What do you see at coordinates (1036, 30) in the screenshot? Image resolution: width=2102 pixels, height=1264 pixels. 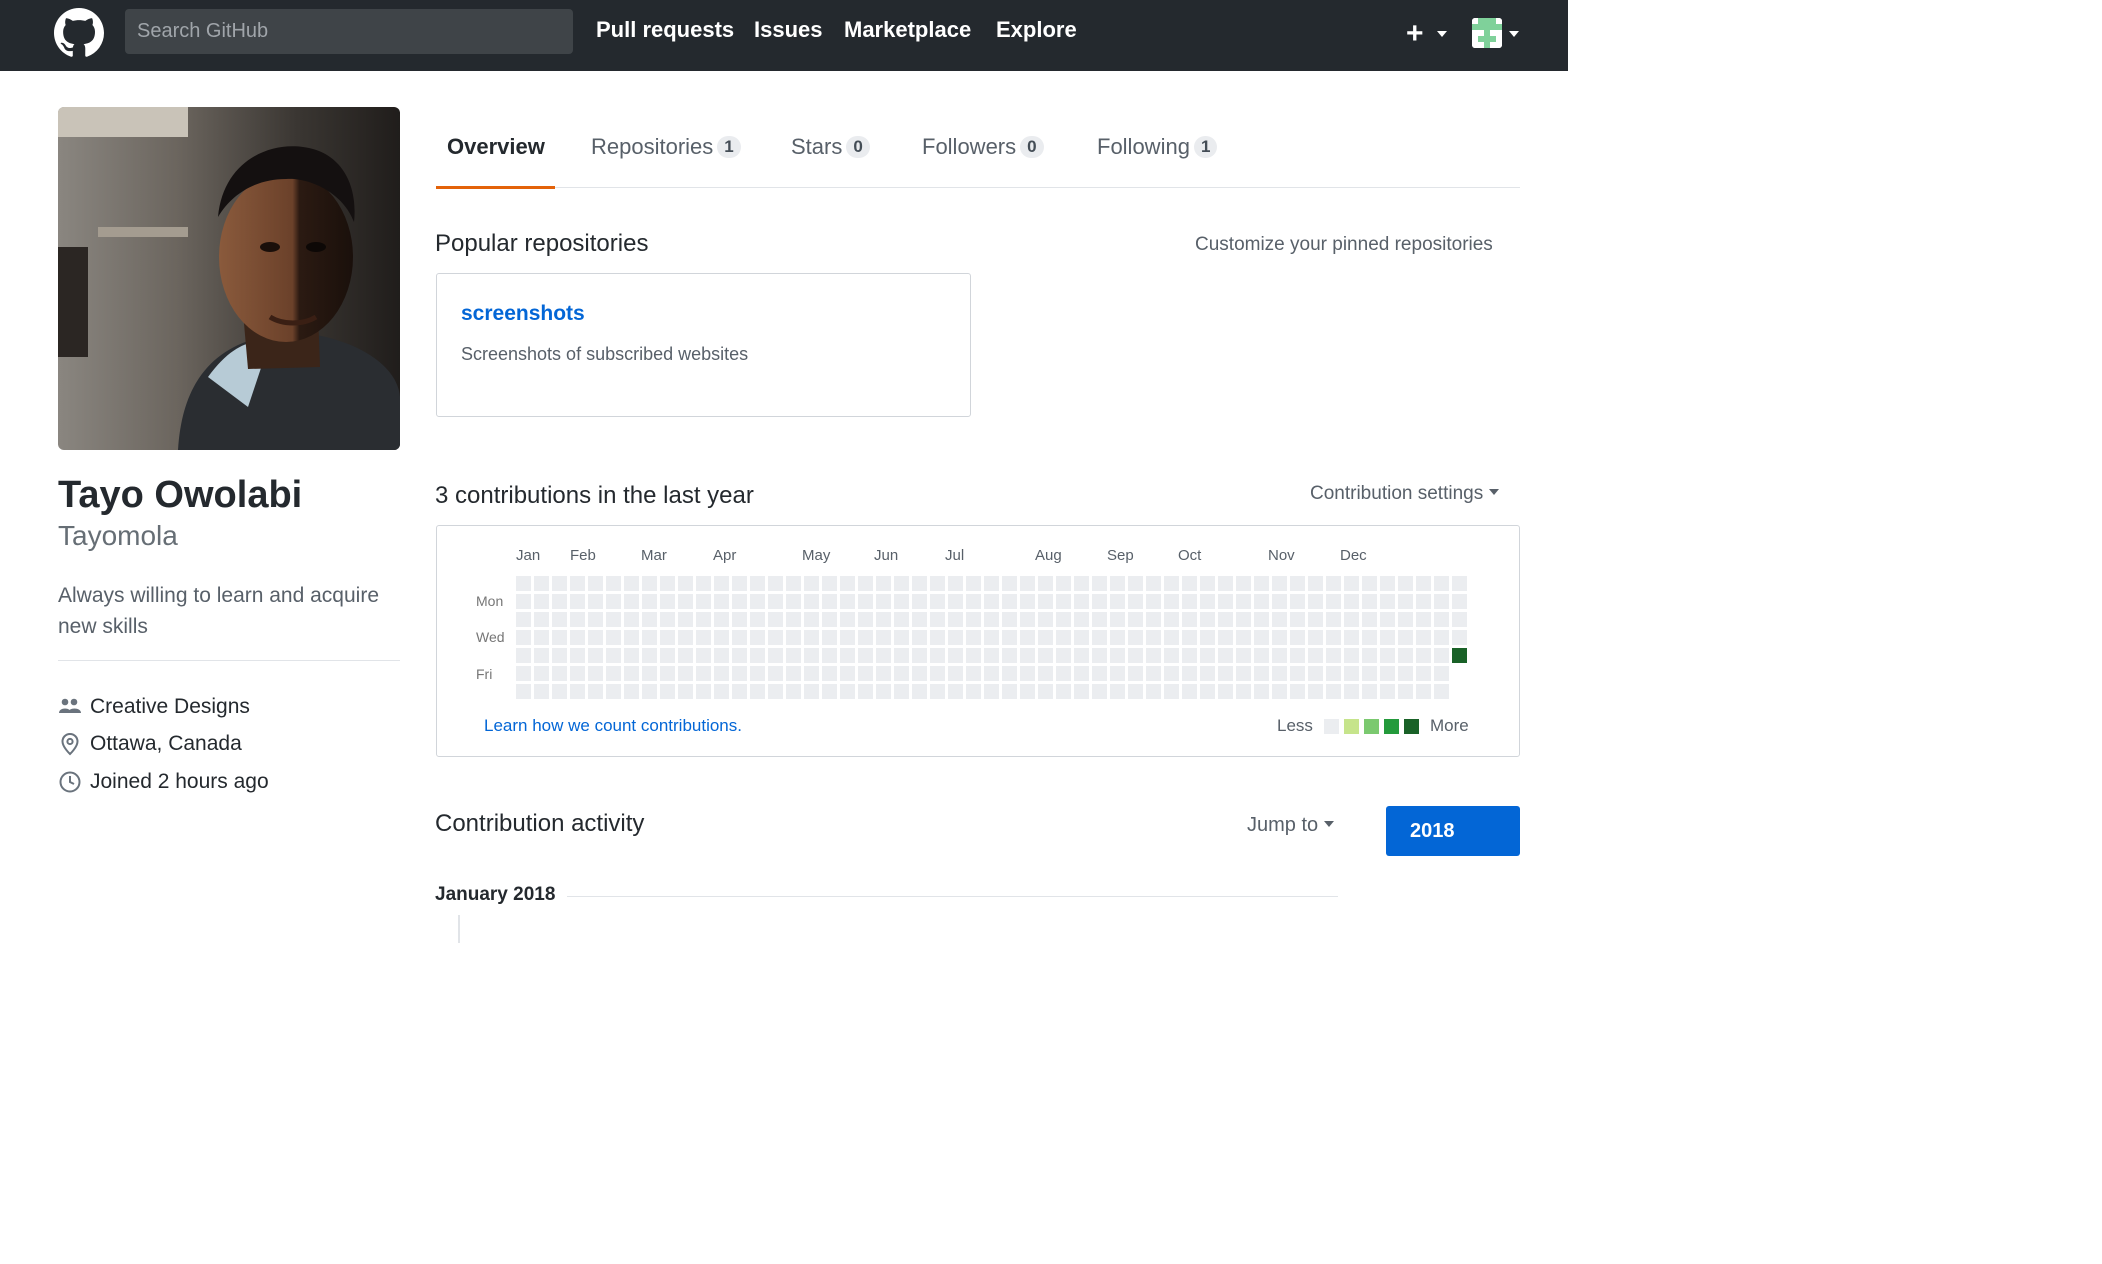 I see `nav-explore: Explore` at bounding box center [1036, 30].